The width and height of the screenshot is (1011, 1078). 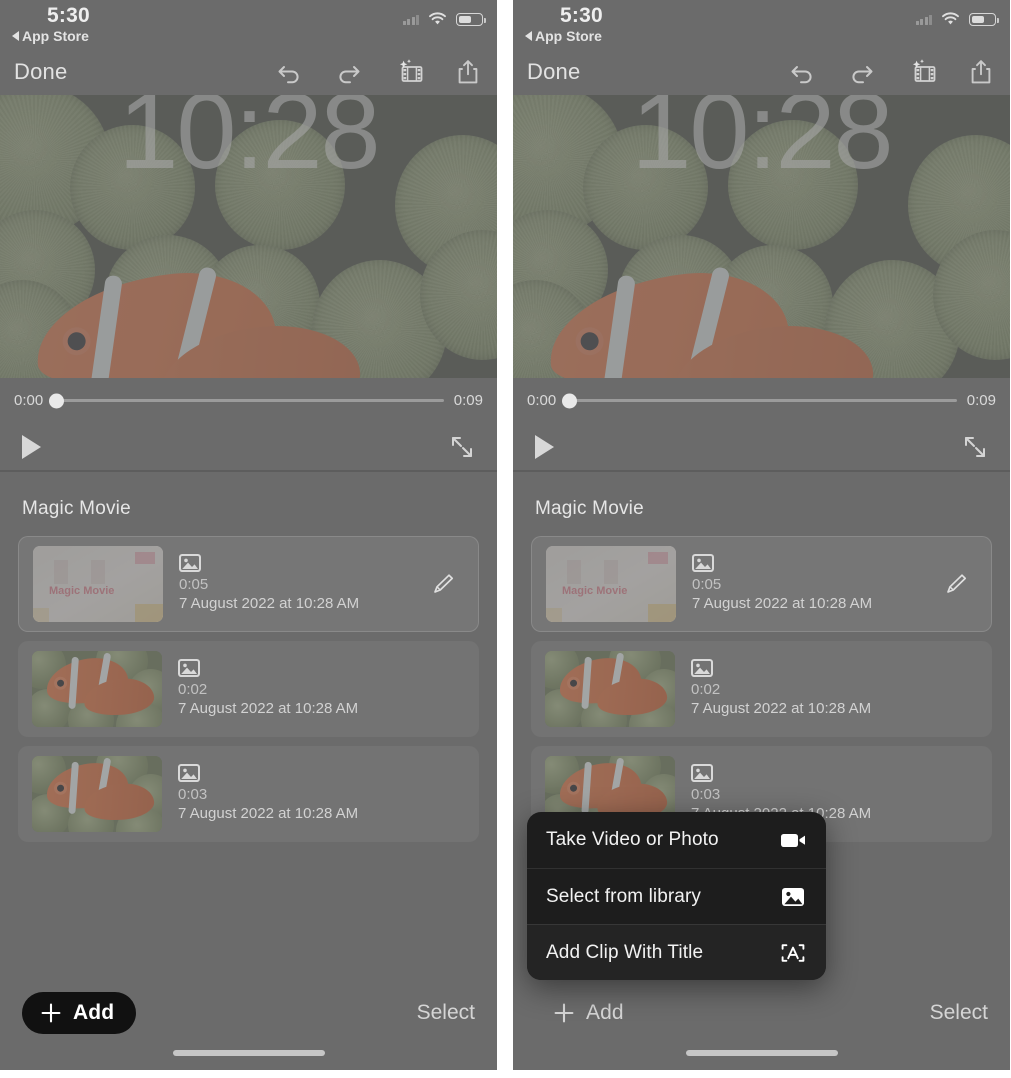 I want to click on clip-row: 0:03 7 August 2022 at 10:28 AM, so click(x=248, y=794).